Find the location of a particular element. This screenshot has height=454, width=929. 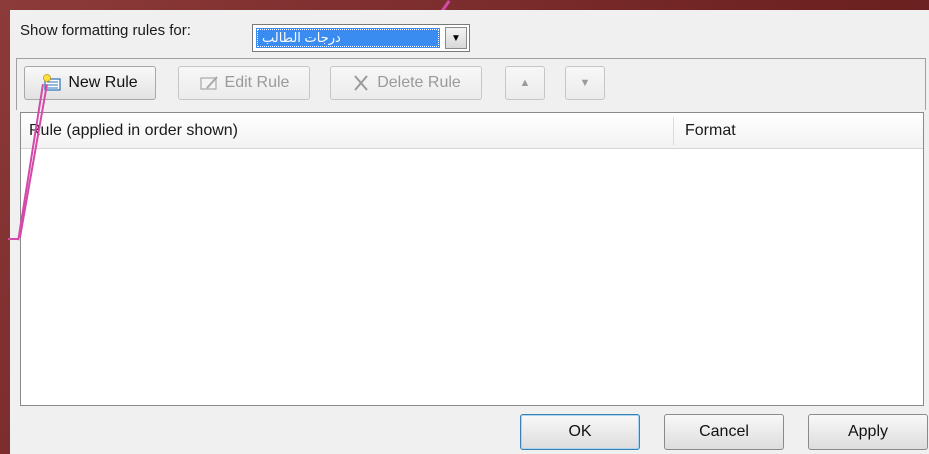

column-divider is located at coordinates (673, 131).